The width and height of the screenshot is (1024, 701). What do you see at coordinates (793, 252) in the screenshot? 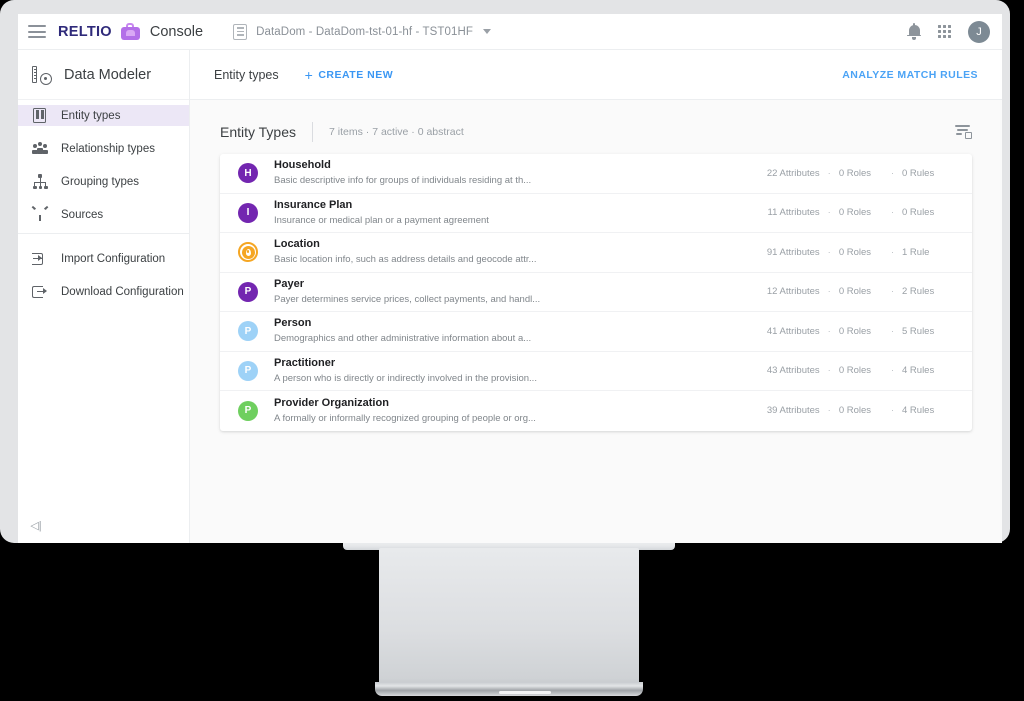
I see `attributes-count: 91 Attributes` at bounding box center [793, 252].